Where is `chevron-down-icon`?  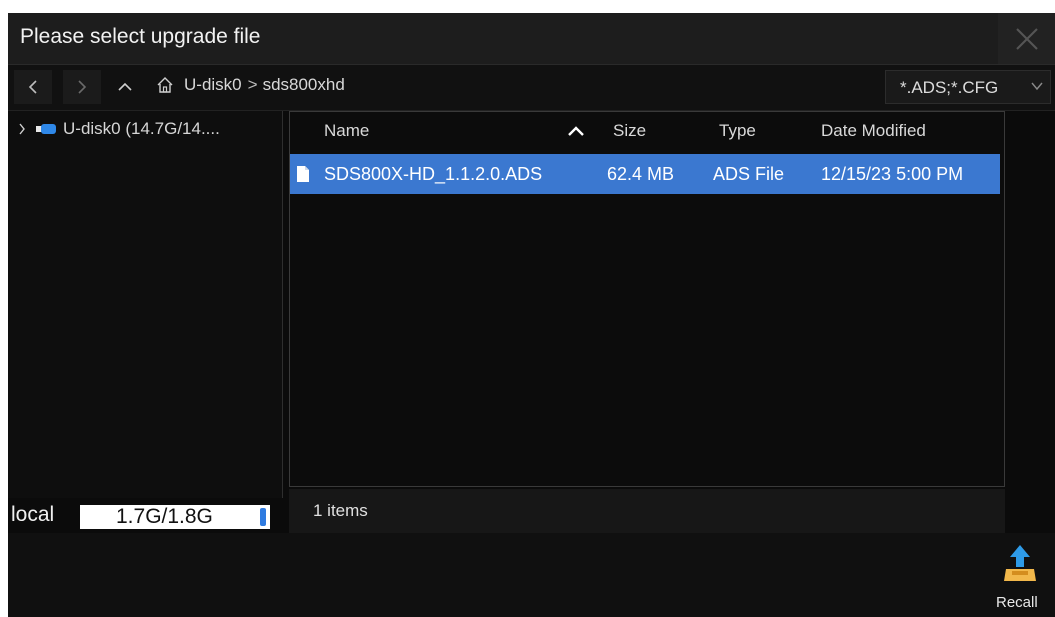 chevron-down-icon is located at coordinates (1037, 86).